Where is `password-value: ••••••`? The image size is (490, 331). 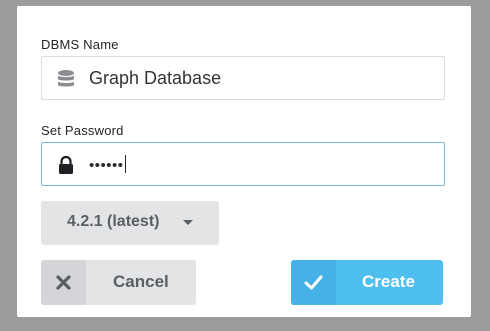 password-value: •••••• is located at coordinates (107, 164).